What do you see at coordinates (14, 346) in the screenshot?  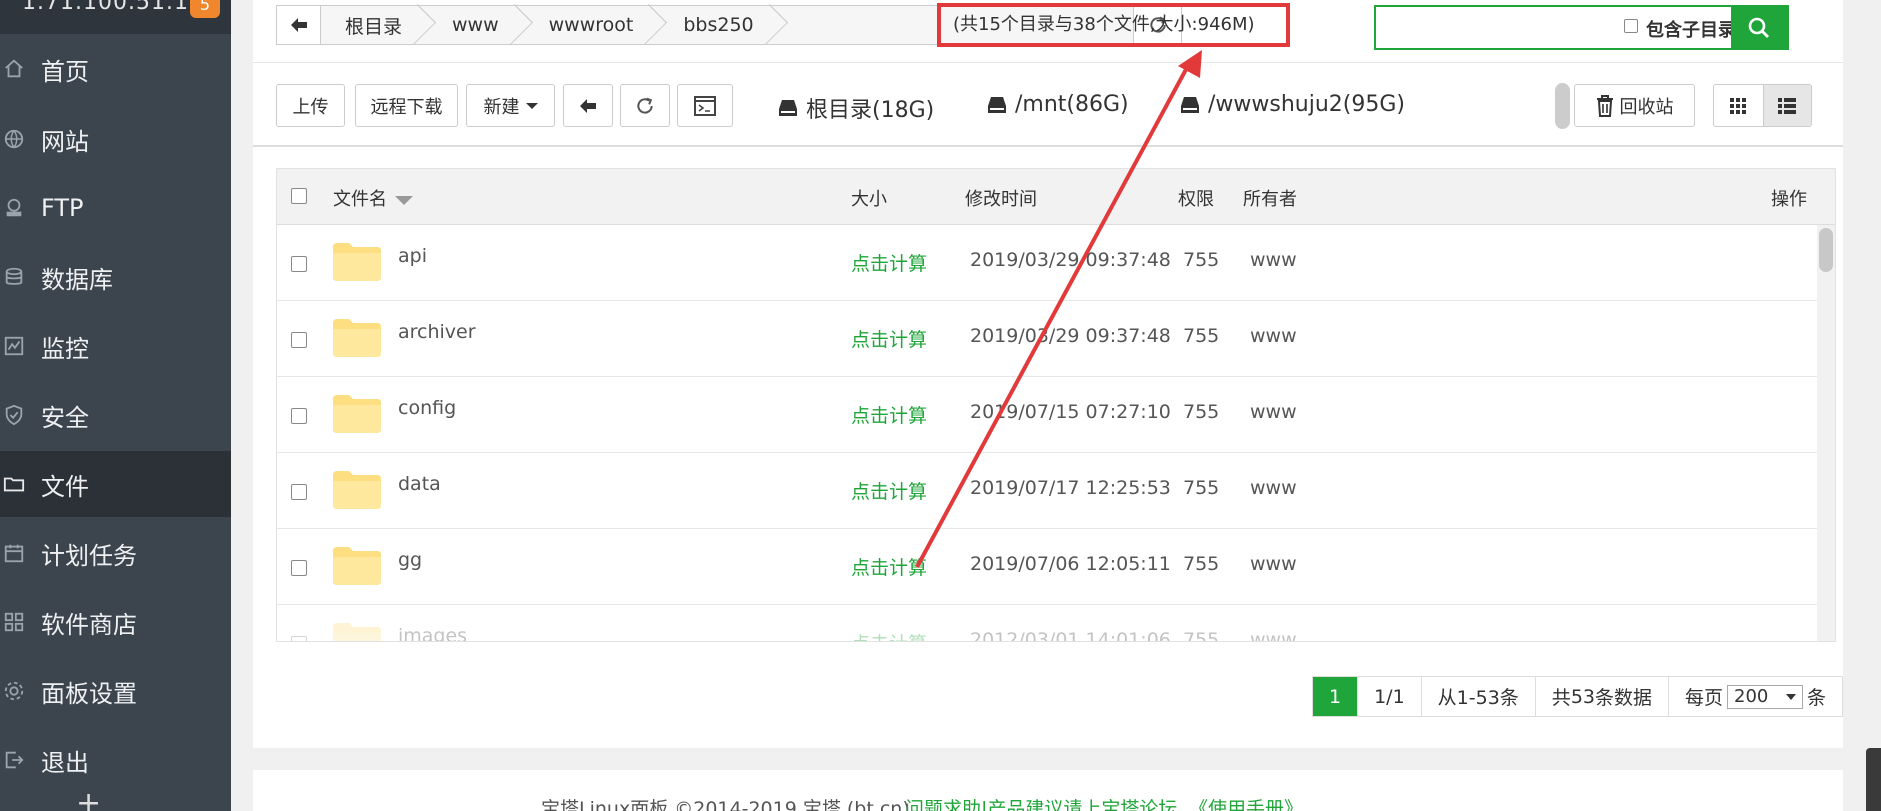 I see `monitor-icon` at bounding box center [14, 346].